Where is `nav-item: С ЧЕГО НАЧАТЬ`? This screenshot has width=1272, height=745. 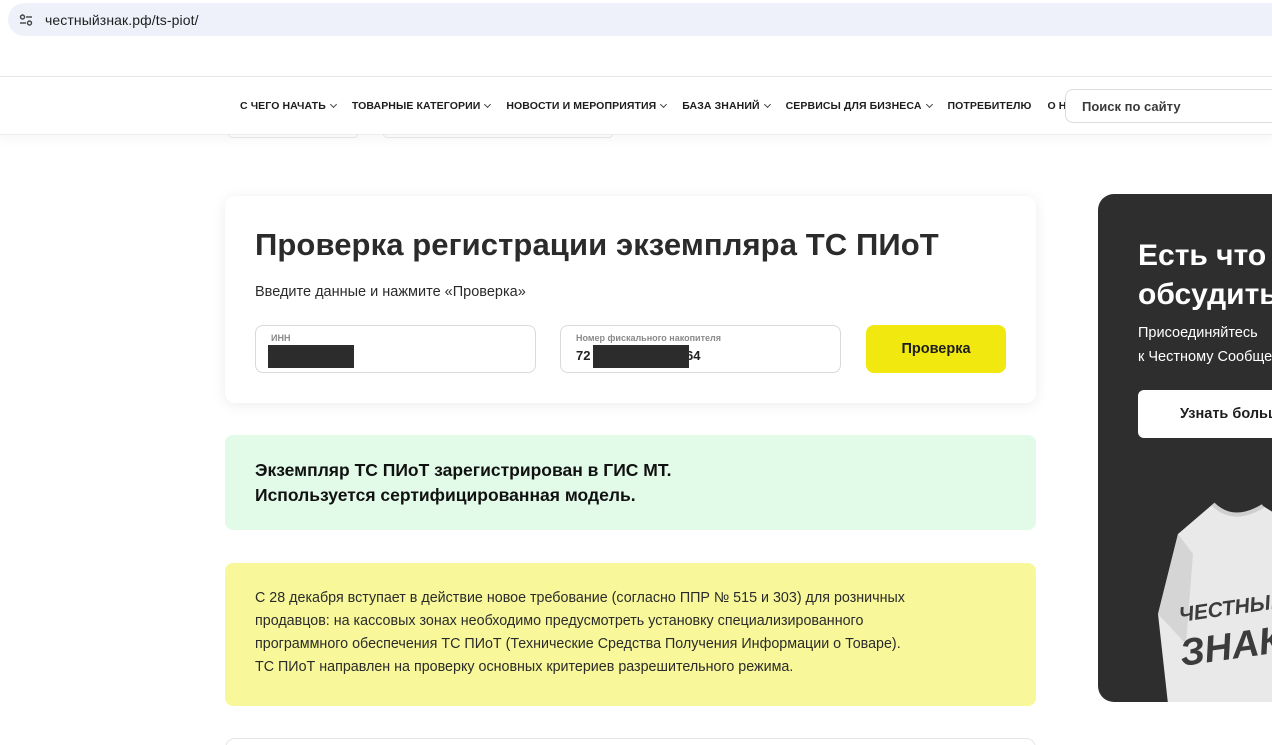
nav-item: С ЧЕГО НАЧАТЬ is located at coordinates (288, 105).